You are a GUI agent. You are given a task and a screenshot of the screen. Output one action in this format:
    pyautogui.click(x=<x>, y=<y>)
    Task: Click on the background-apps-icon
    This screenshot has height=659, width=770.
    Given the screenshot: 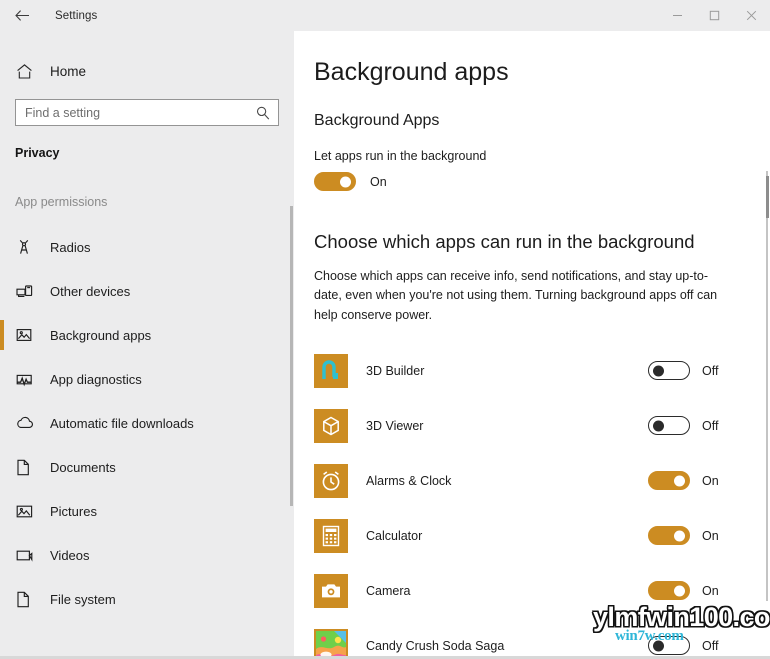 What is the action you would take?
    pyautogui.click(x=27, y=335)
    